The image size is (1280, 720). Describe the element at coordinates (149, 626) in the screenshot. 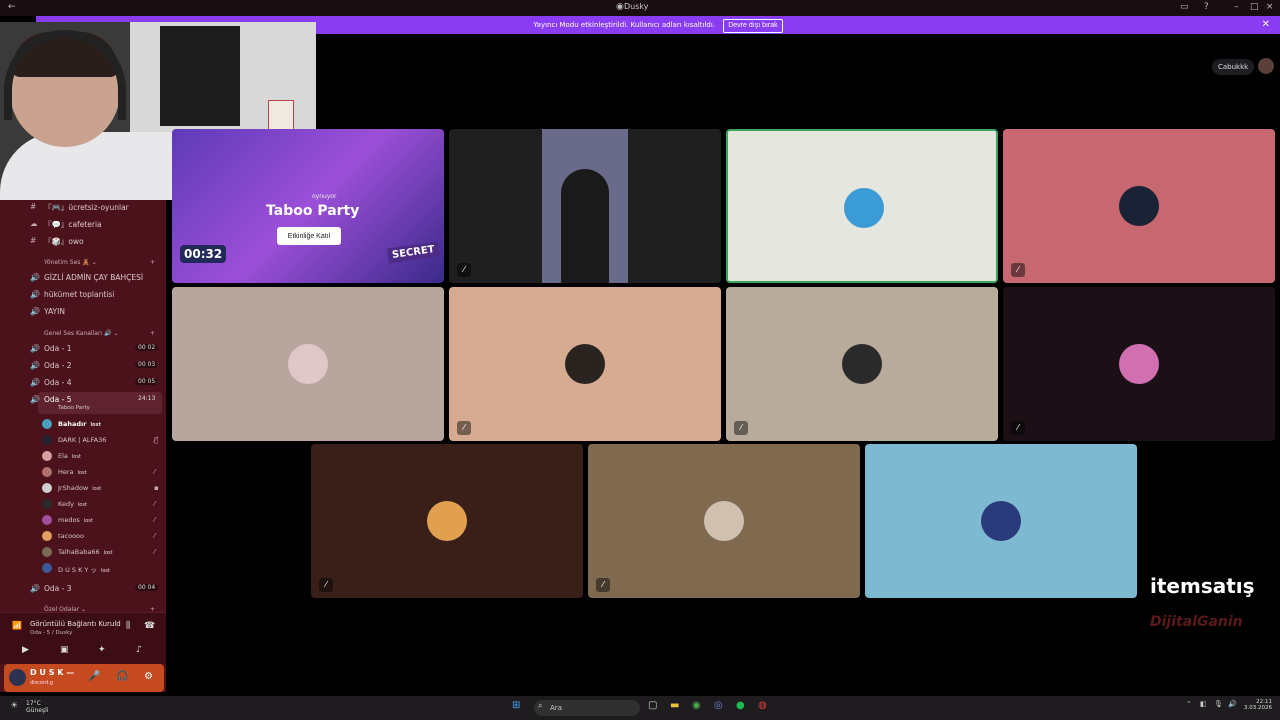

I see `disconnect-icon: ☎` at that location.